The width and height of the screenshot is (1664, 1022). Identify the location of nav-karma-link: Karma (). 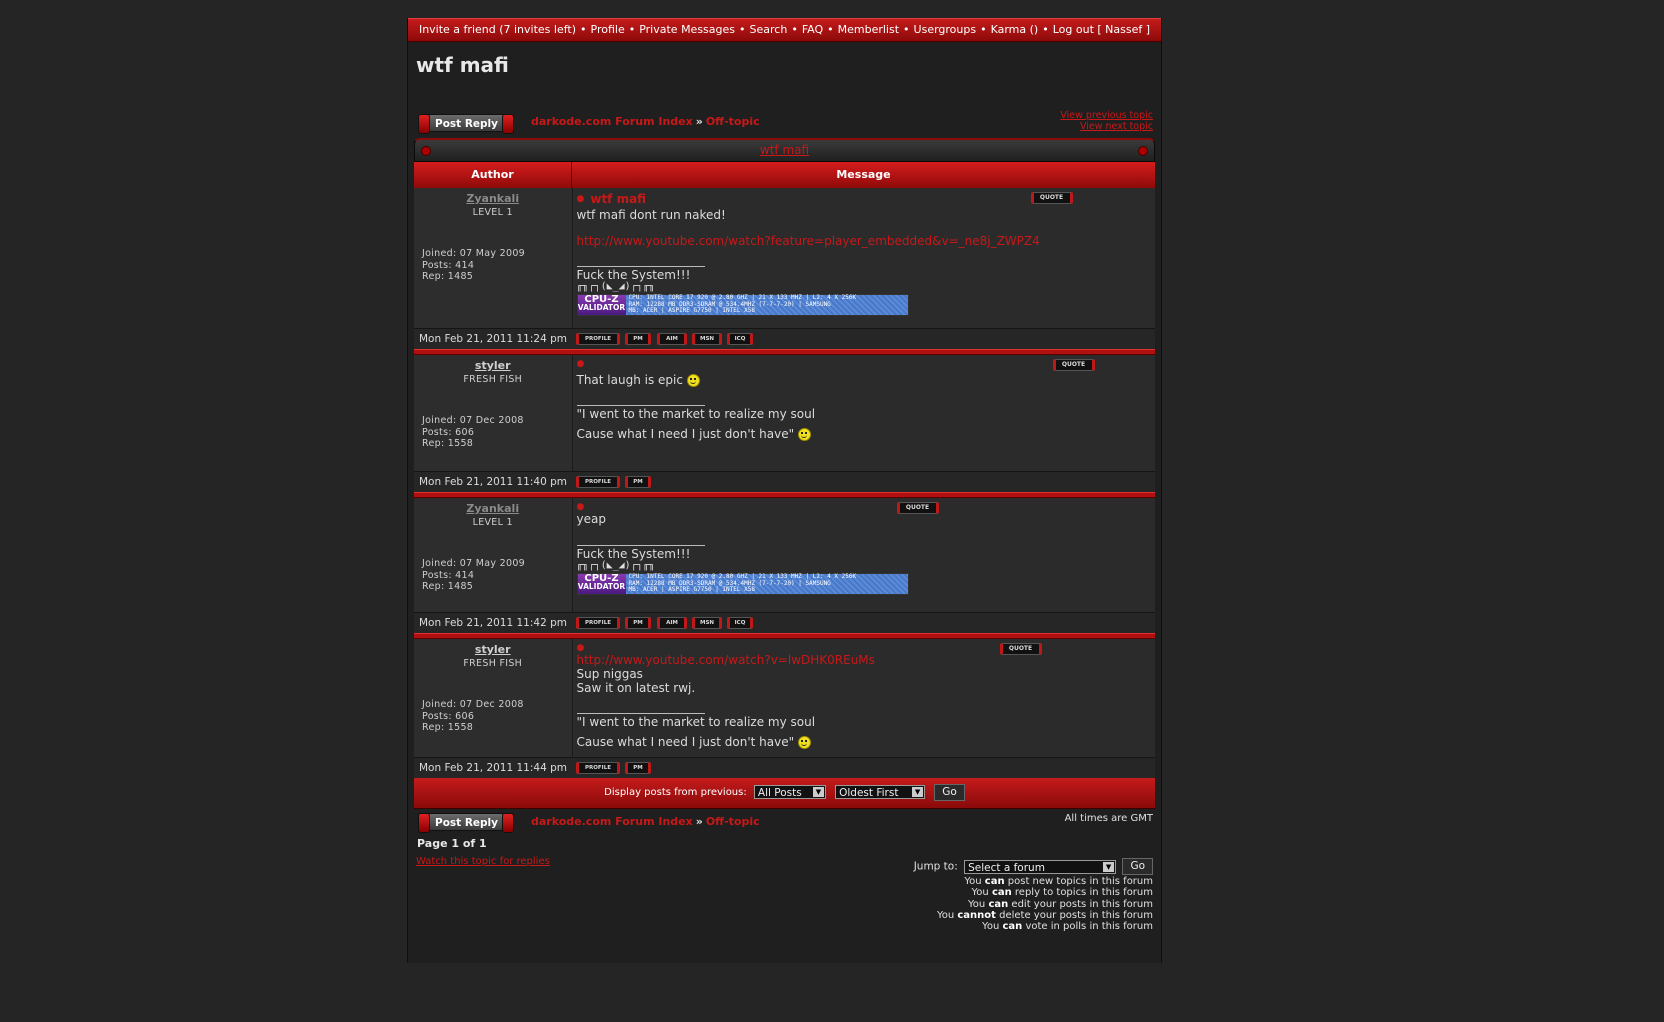
(1015, 29).